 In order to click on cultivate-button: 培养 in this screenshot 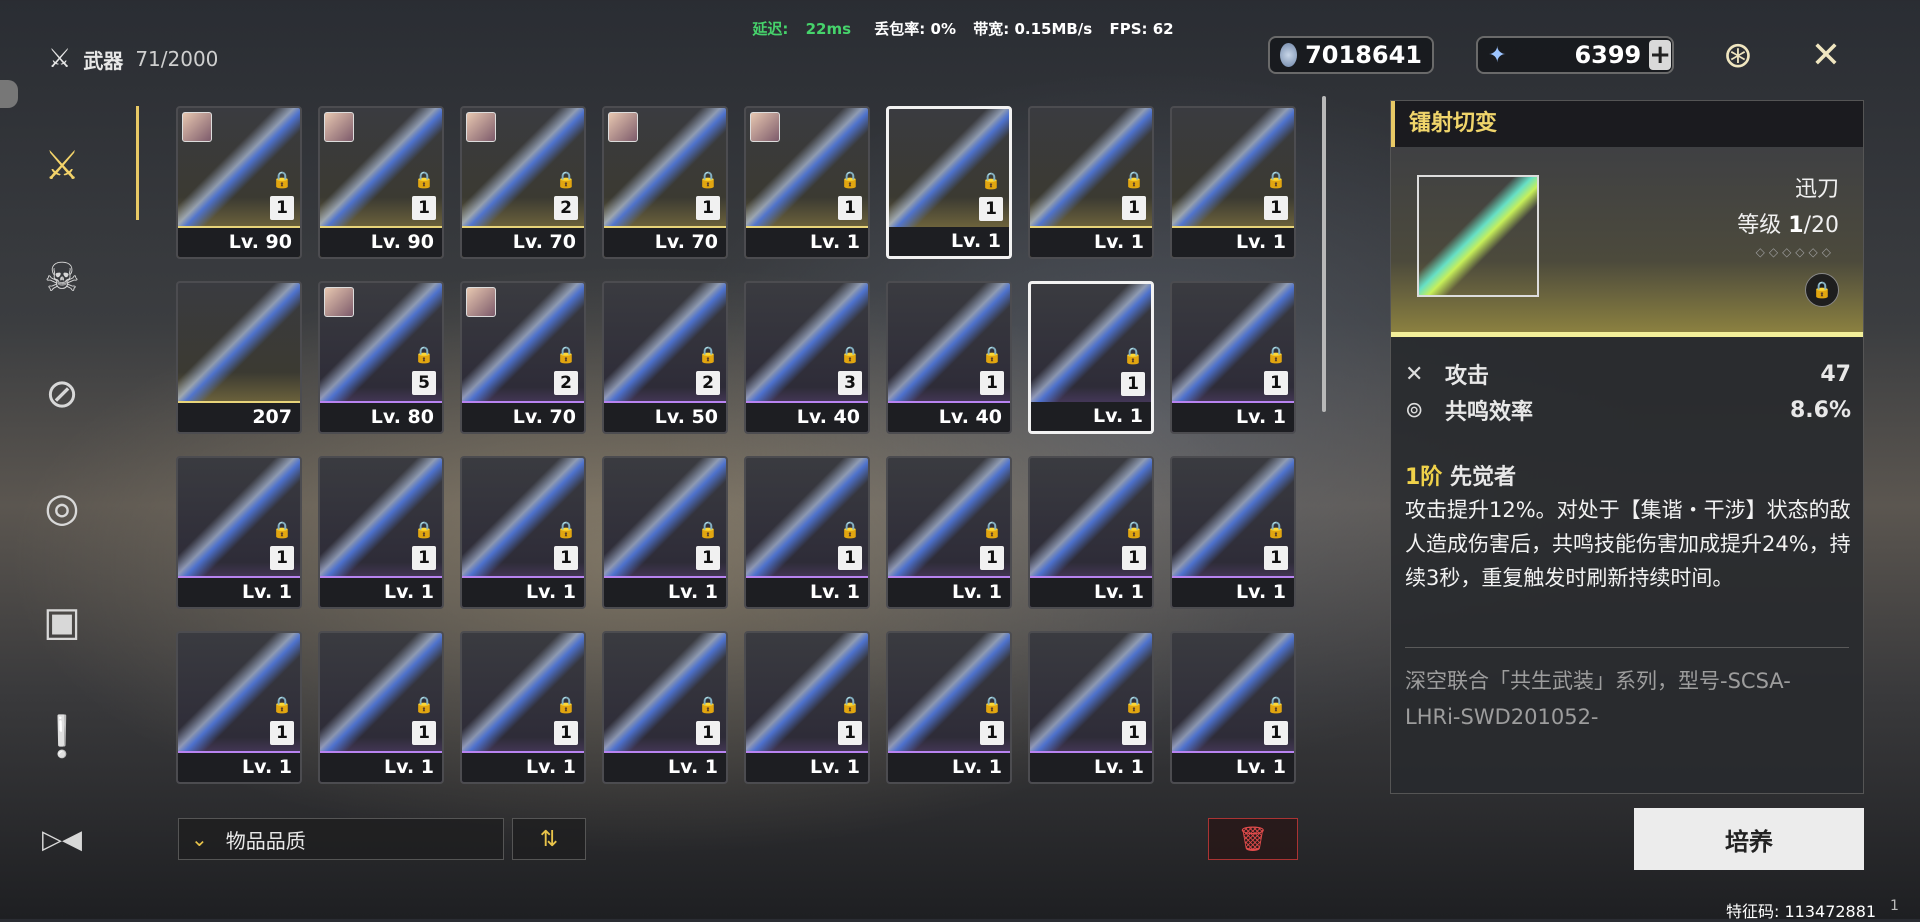, I will do `click(1749, 839)`.